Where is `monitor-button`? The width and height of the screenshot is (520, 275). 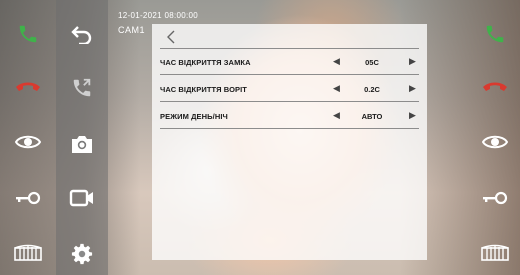 monitor-button is located at coordinates (27, 142).